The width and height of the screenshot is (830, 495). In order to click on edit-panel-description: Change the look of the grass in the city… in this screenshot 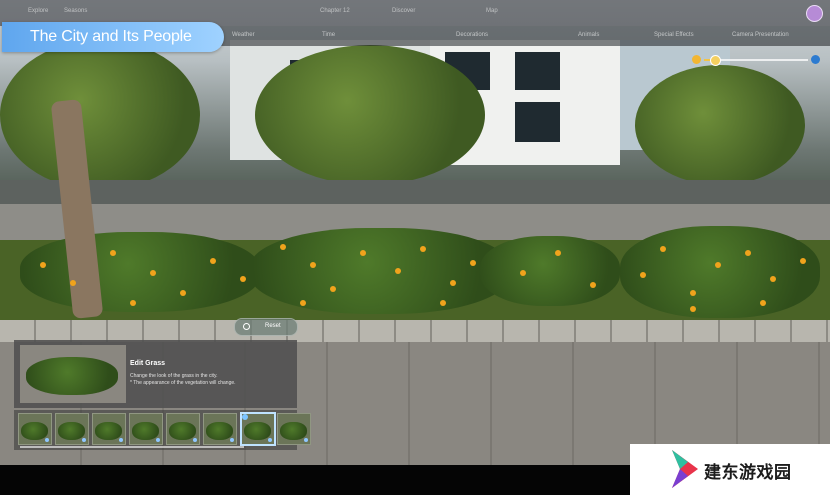, I will do `click(210, 380)`.